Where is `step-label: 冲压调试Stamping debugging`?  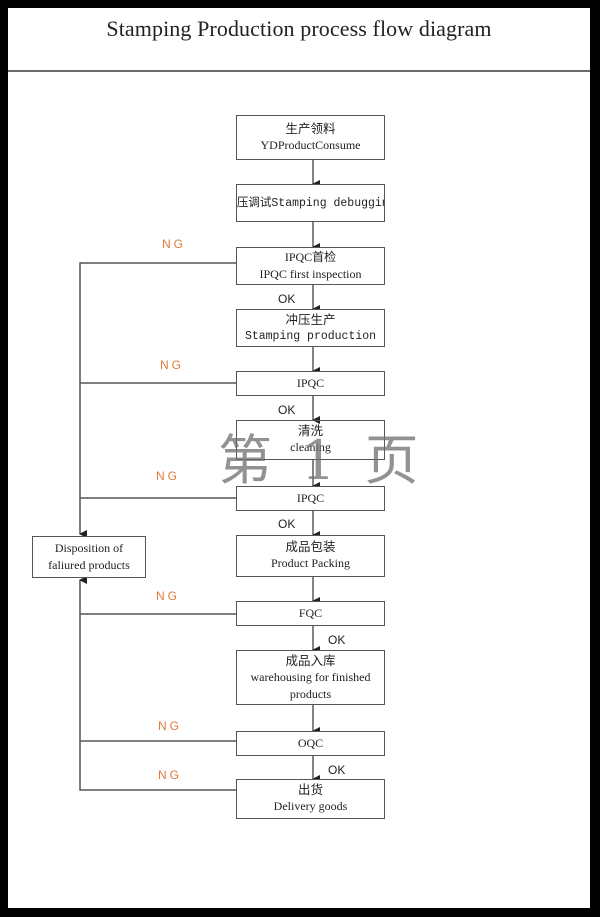 step-label: 冲压调试Stamping debugging is located at coordinates (310, 203).